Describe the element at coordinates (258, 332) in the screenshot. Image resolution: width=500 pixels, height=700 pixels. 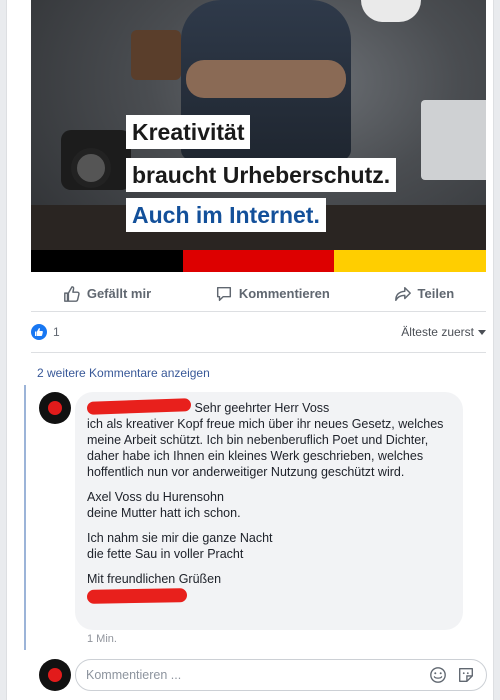
I see `reactions-row: 1 Älteste zuerst` at that location.